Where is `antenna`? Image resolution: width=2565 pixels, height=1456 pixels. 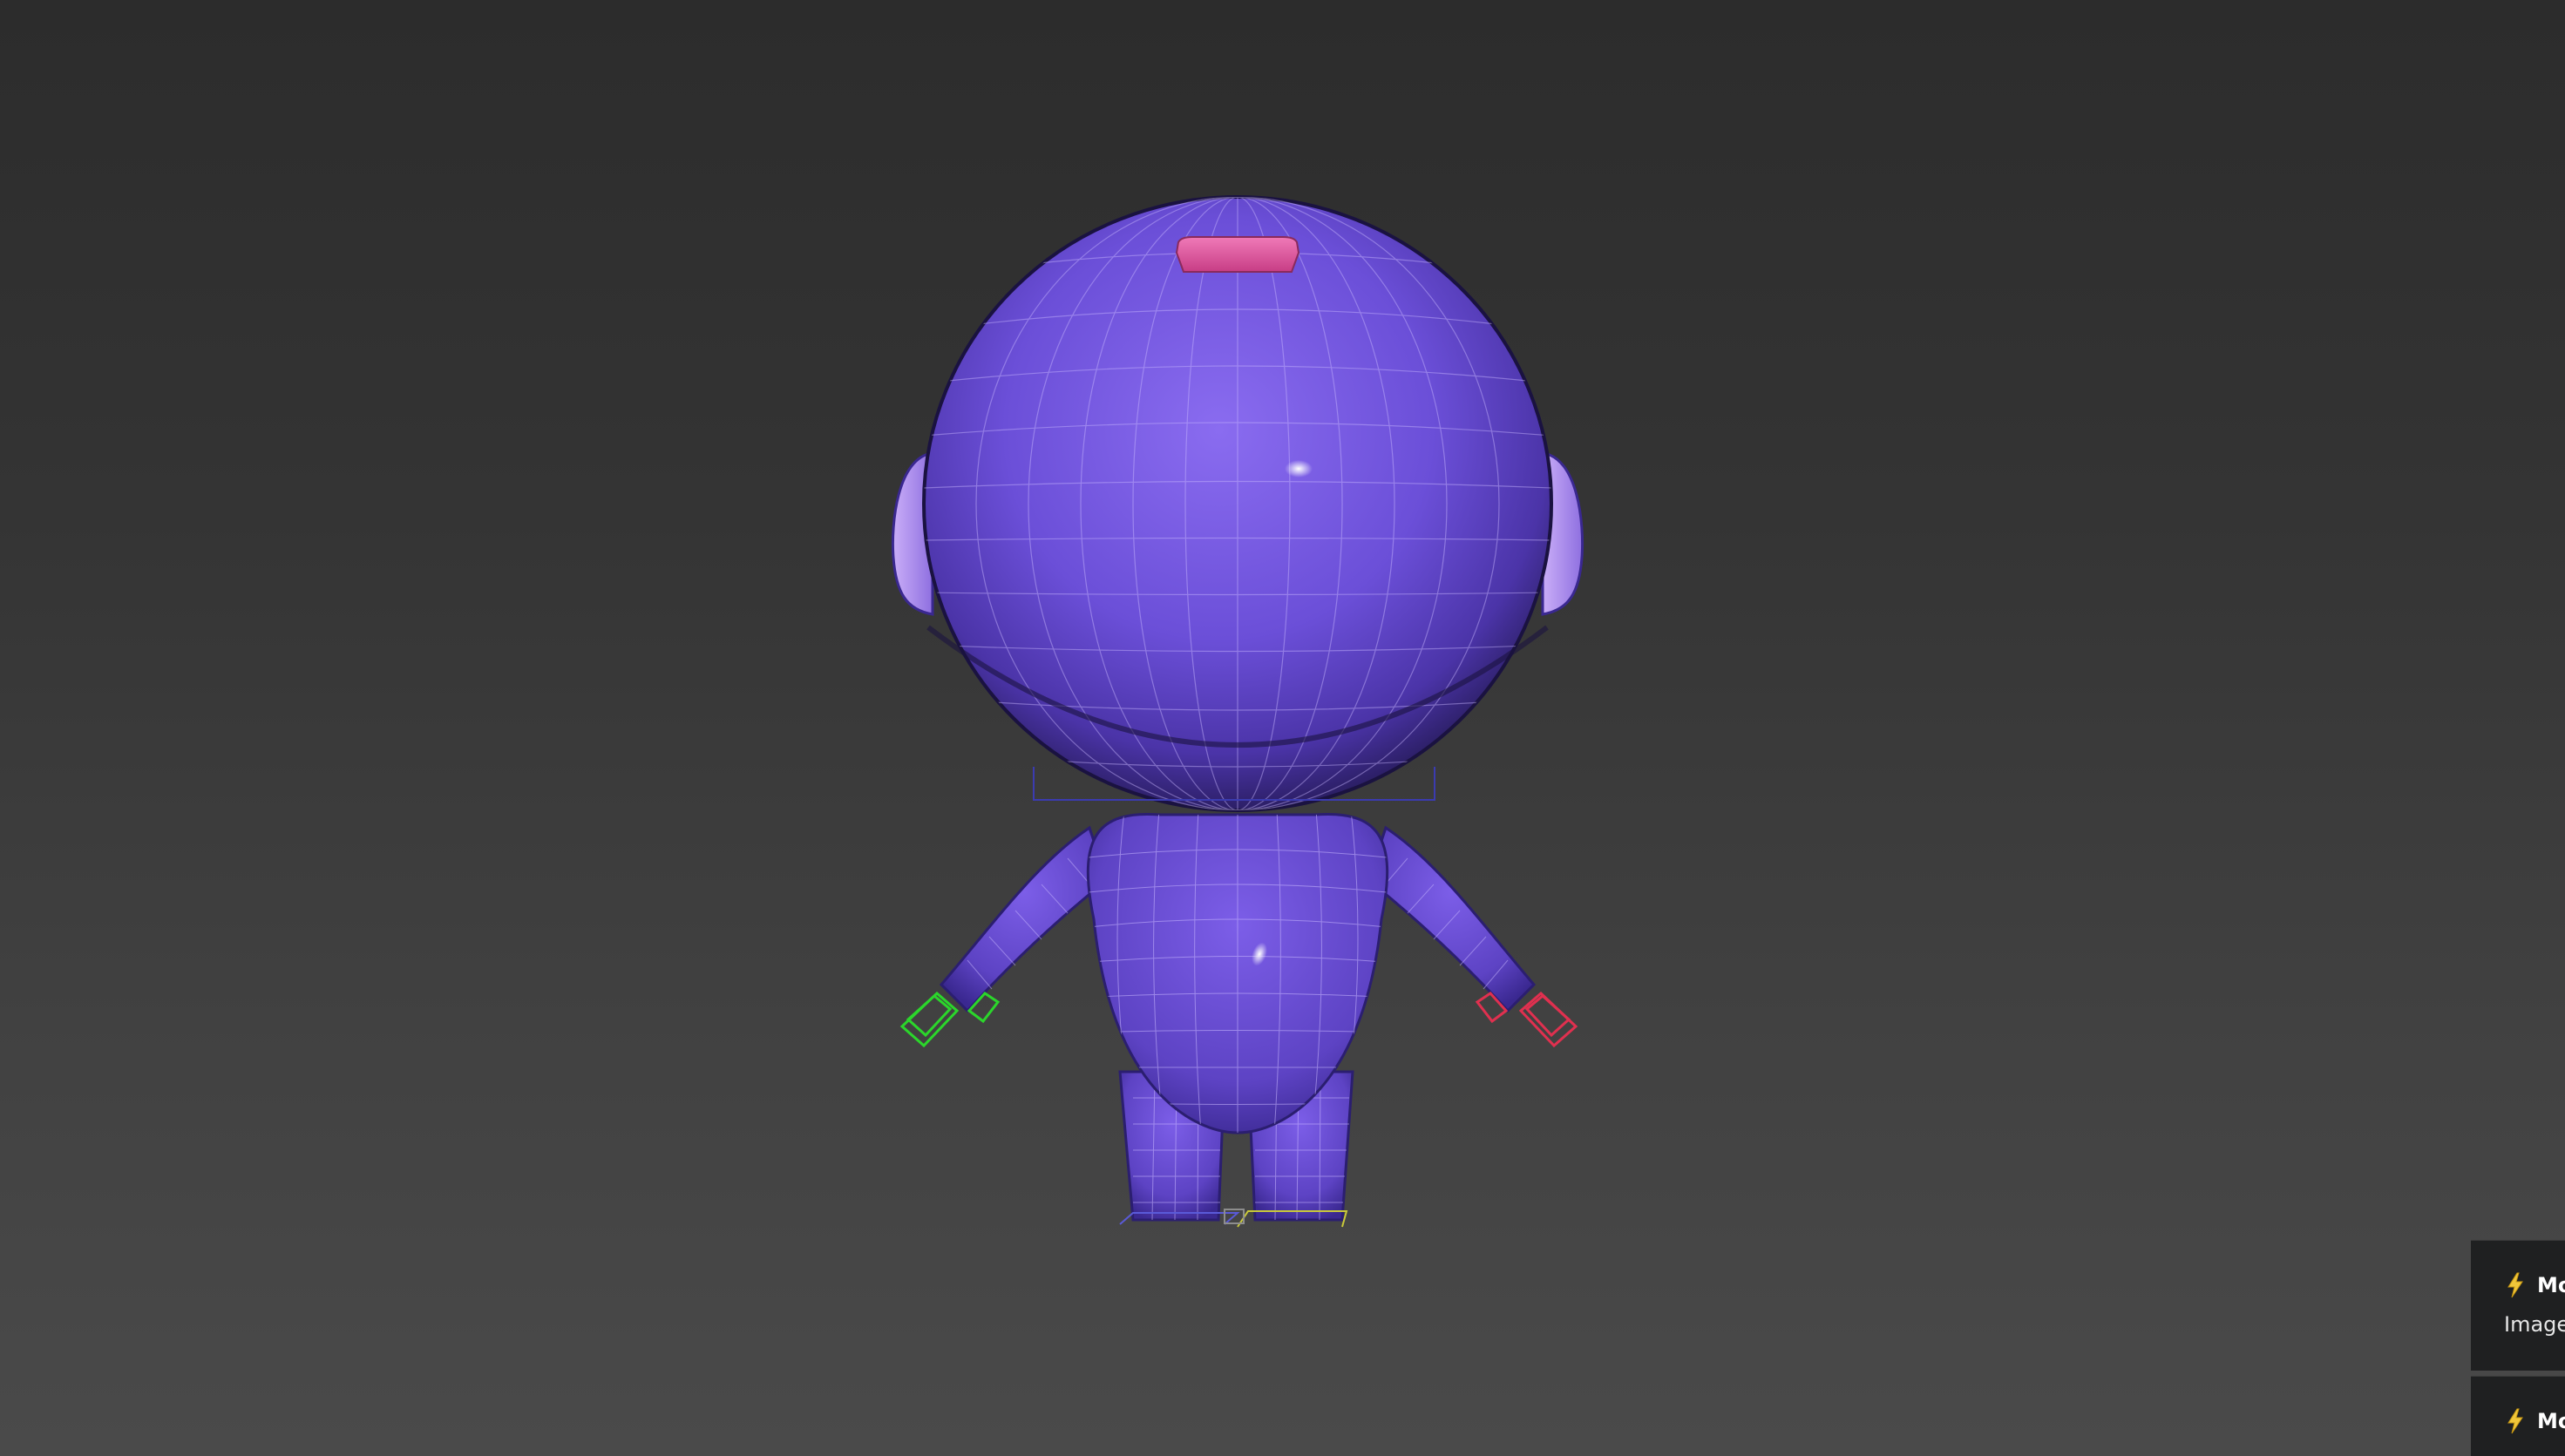 antenna is located at coordinates (1237, 254).